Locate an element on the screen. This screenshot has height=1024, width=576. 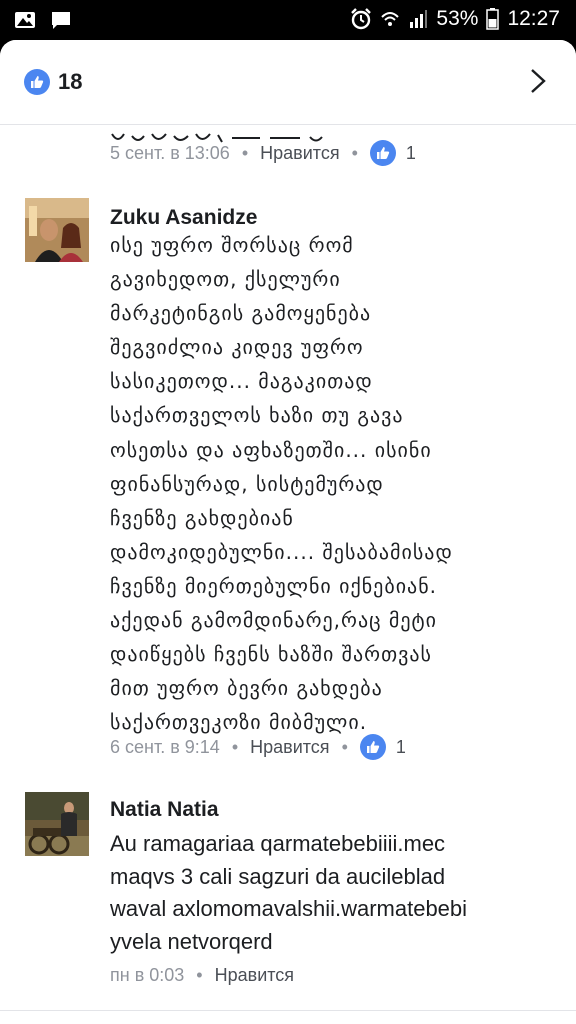
reaction-count: 18 is located at coordinates (70, 82).